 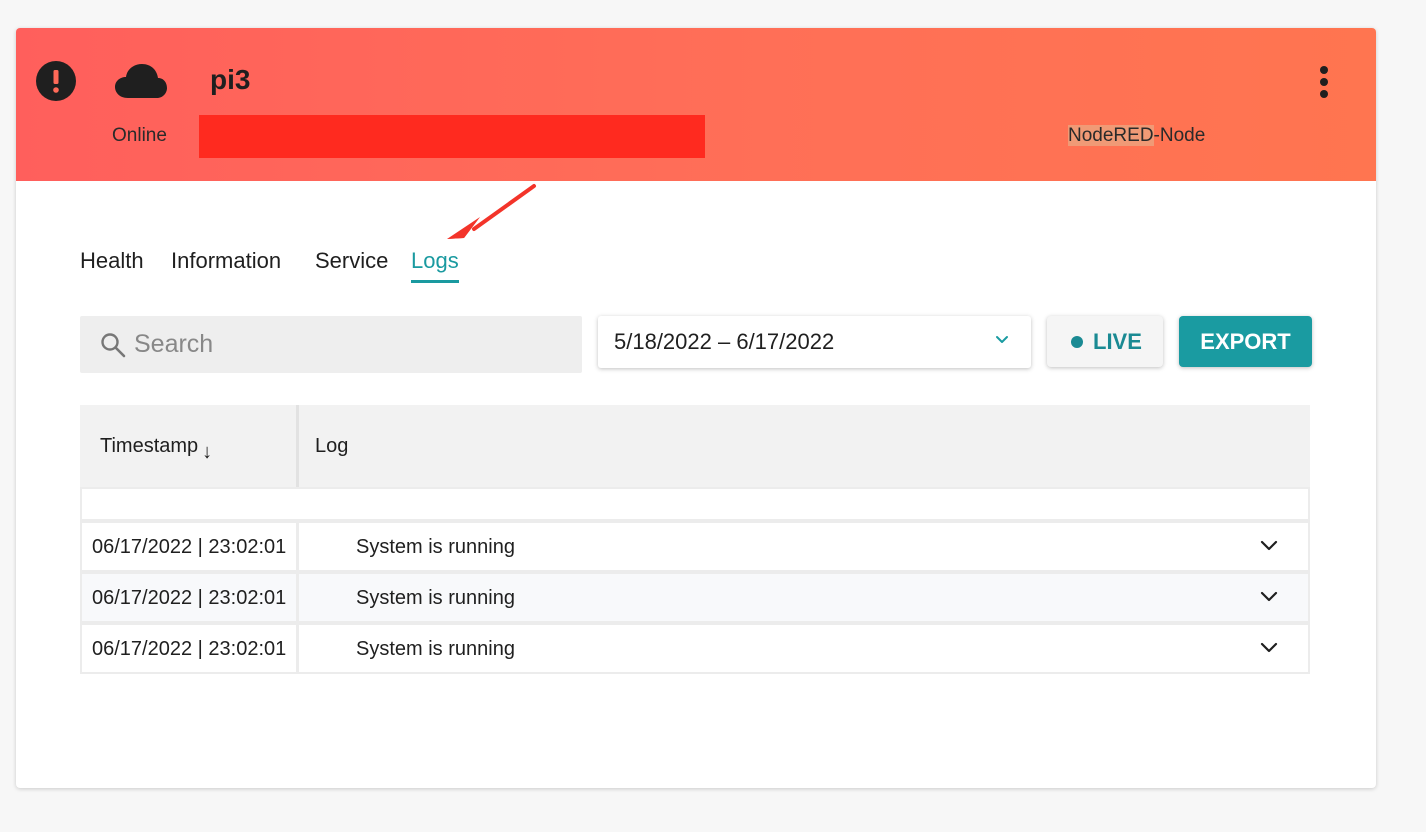 I want to click on export-button-label: EXPORT, so click(x=1245, y=341).